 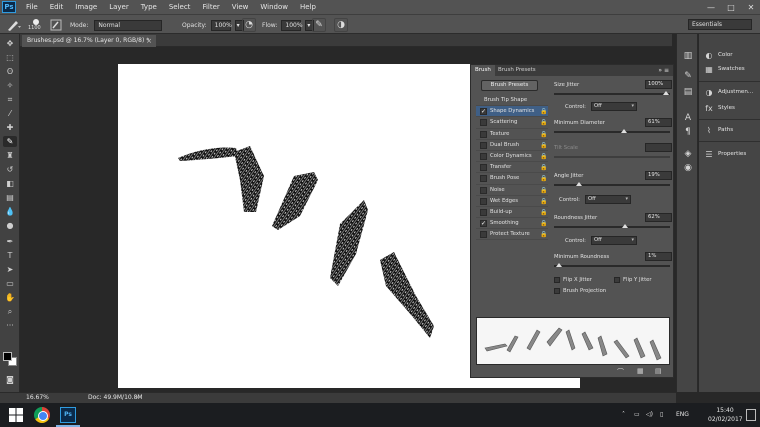 I want to click on tab-brush: Brush, so click(x=483, y=70).